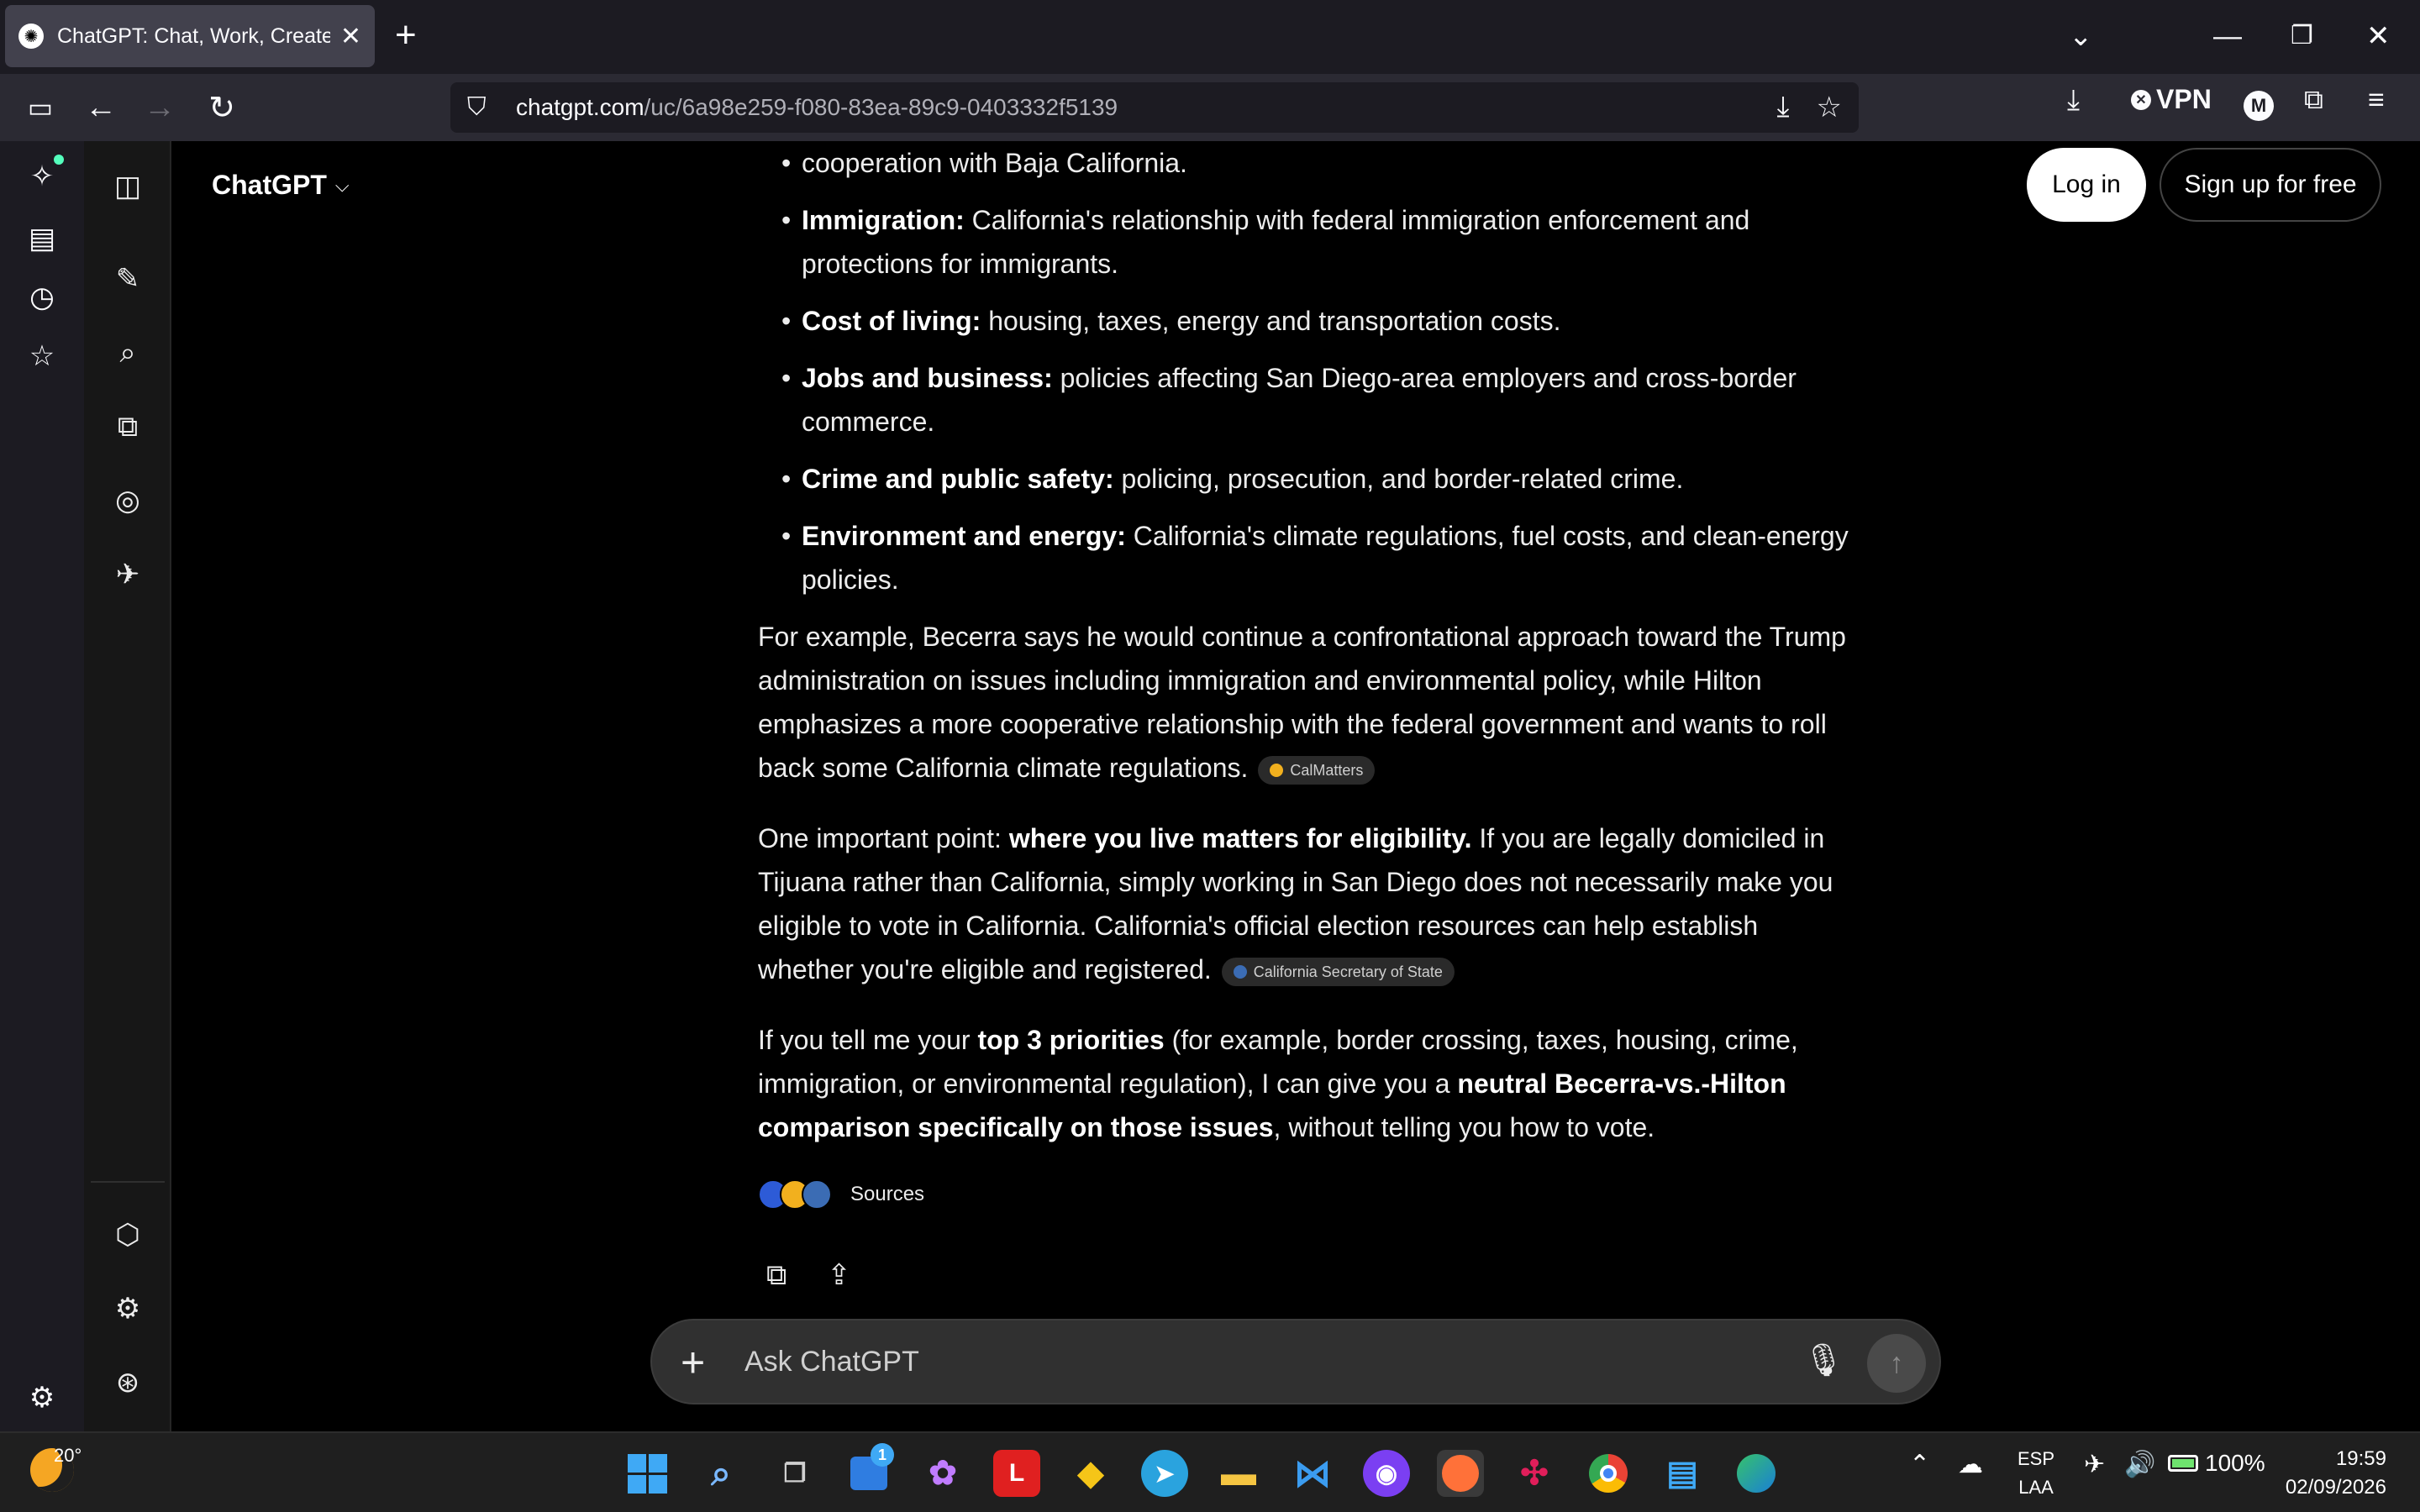 Image resolution: width=2420 pixels, height=1512 pixels. Describe the element at coordinates (1313, 1473) in the screenshot. I see `vscode-icon: ⋈` at that location.